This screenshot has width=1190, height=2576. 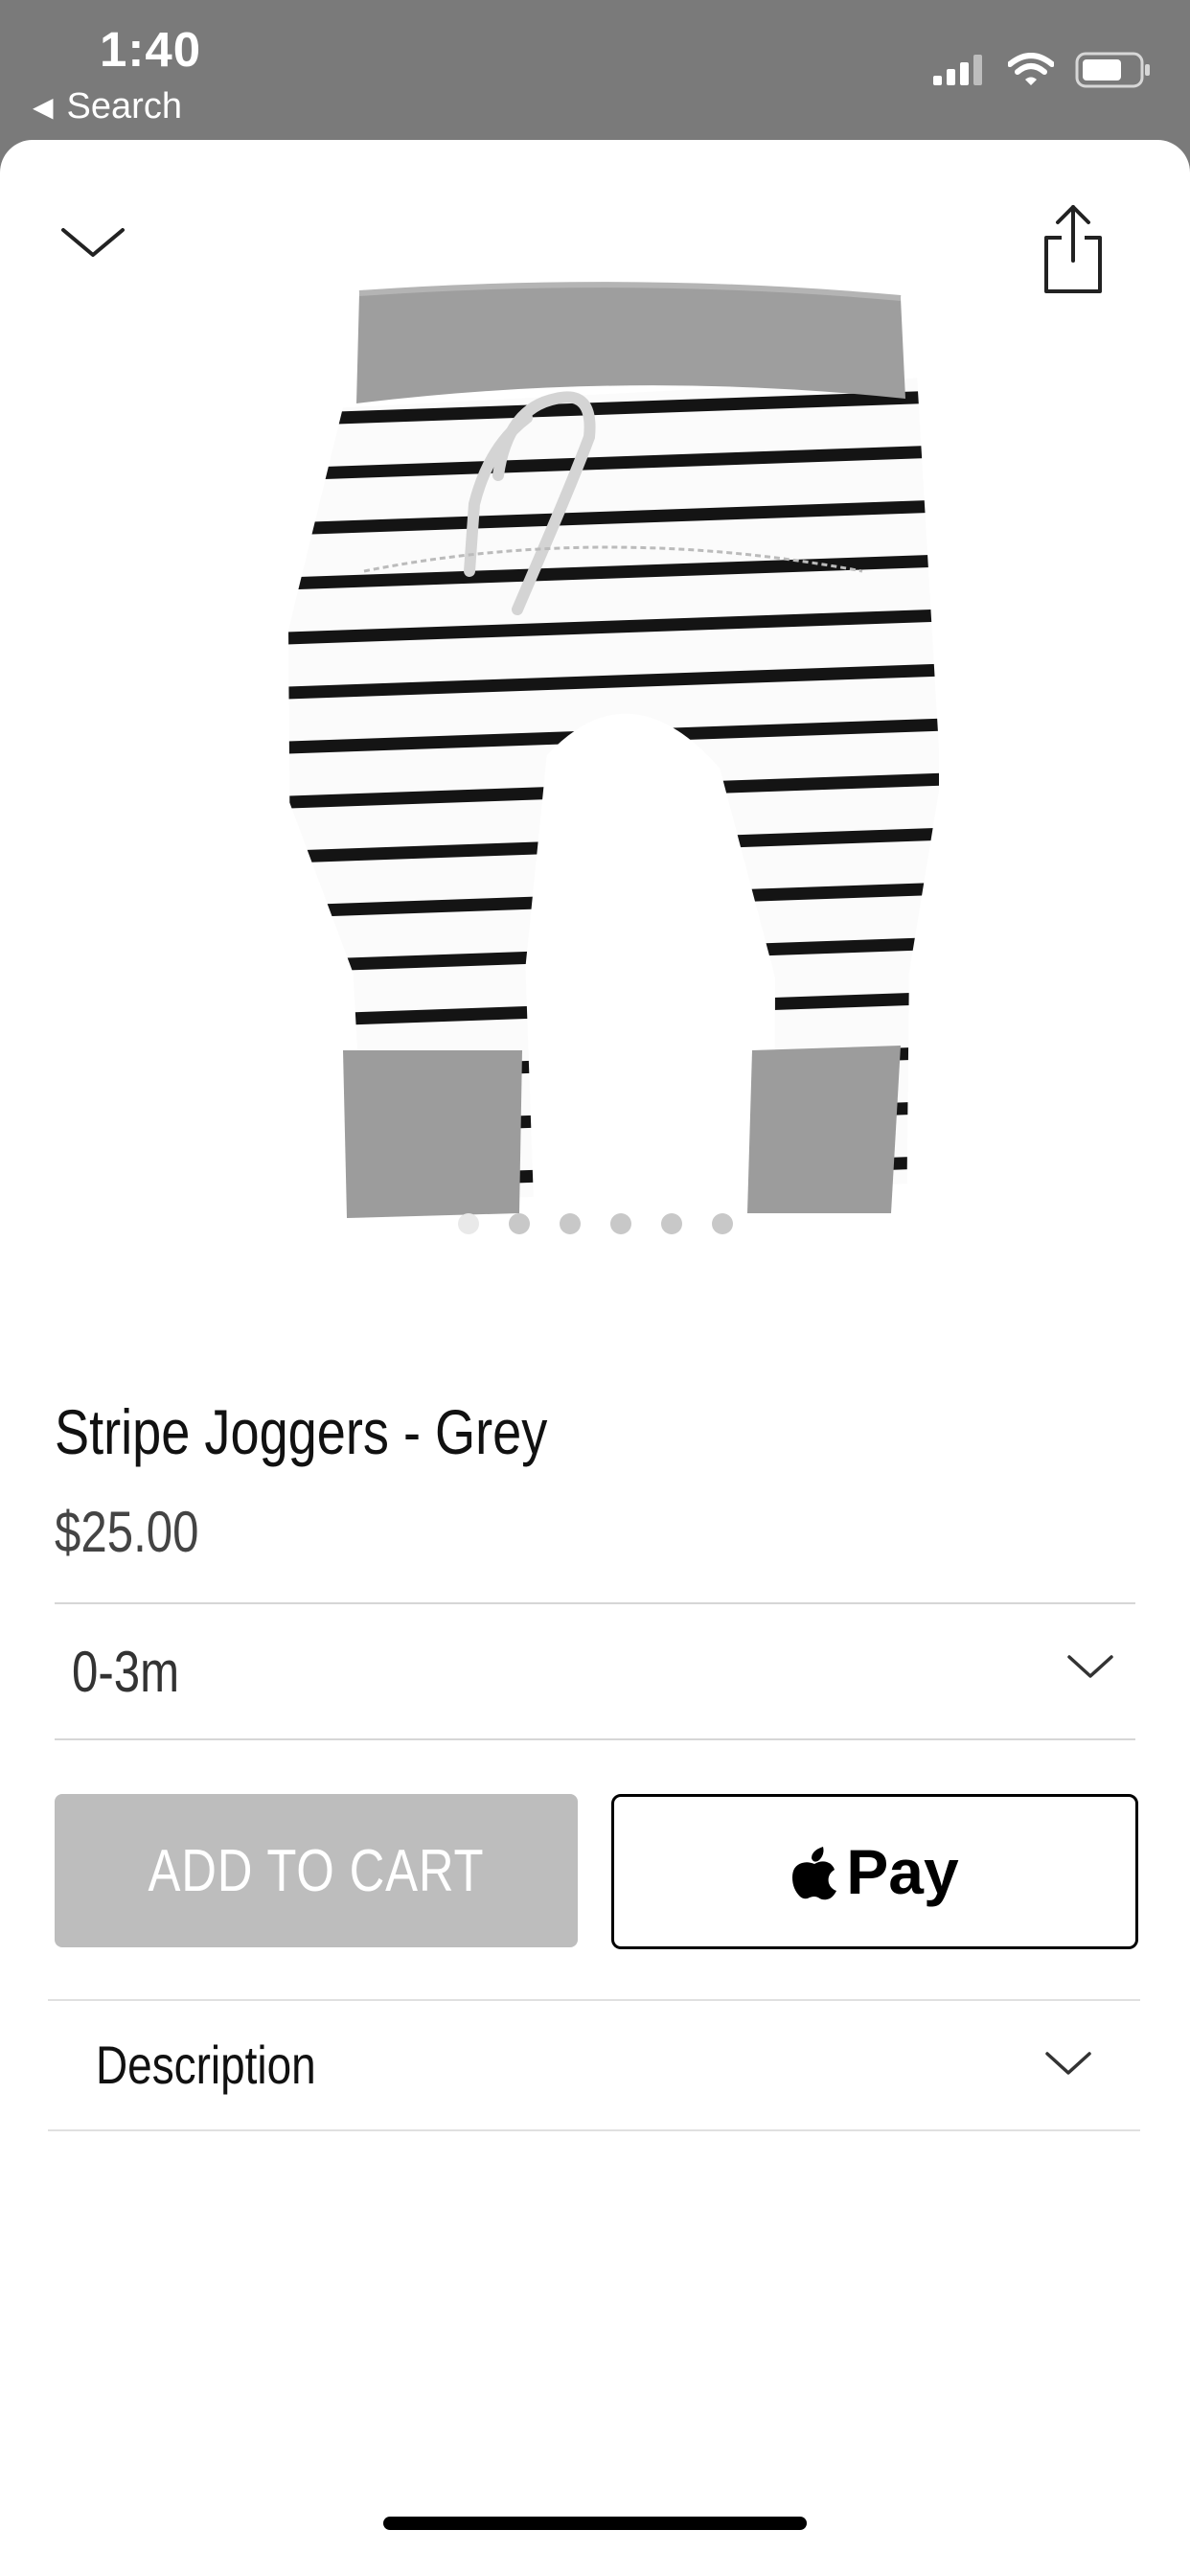 I want to click on add-to-cart-label: ADD TO CART, so click(x=317, y=1870).